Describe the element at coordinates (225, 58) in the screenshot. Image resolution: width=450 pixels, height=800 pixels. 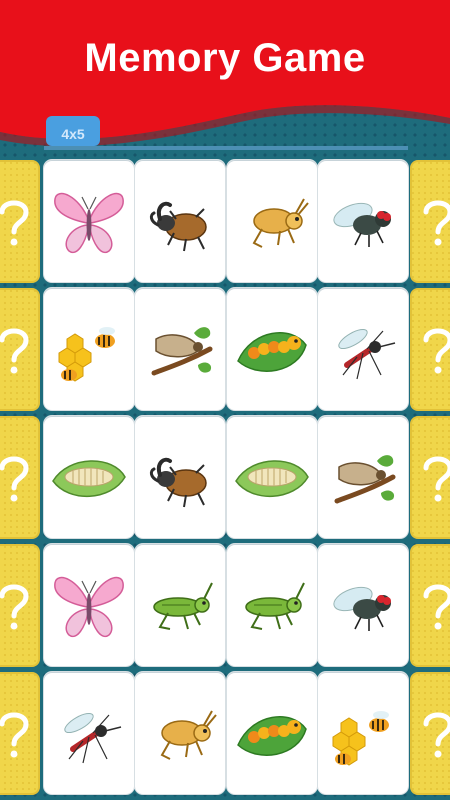
I see `page-title: Memory Game` at that location.